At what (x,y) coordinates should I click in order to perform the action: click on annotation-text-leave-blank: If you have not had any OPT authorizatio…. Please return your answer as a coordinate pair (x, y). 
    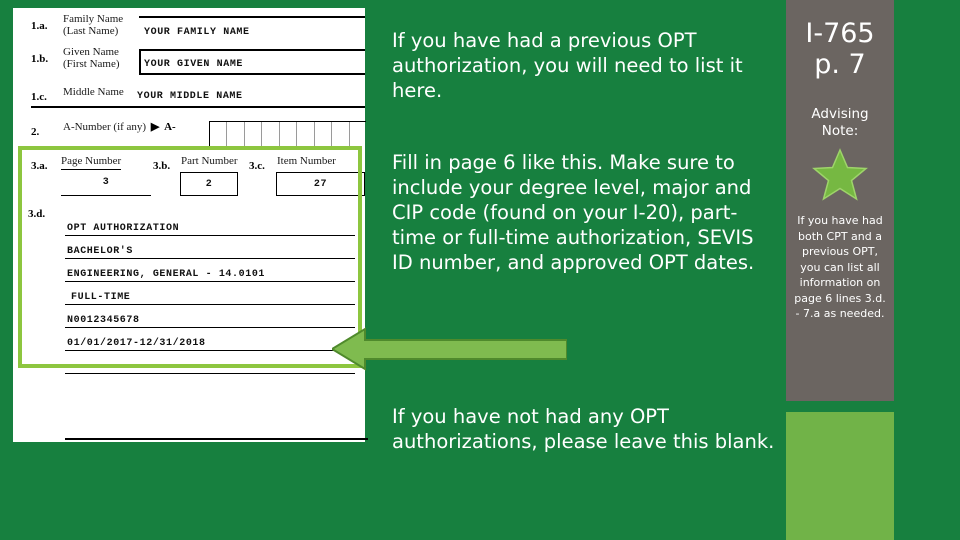
    Looking at the image, I should click on (583, 429).